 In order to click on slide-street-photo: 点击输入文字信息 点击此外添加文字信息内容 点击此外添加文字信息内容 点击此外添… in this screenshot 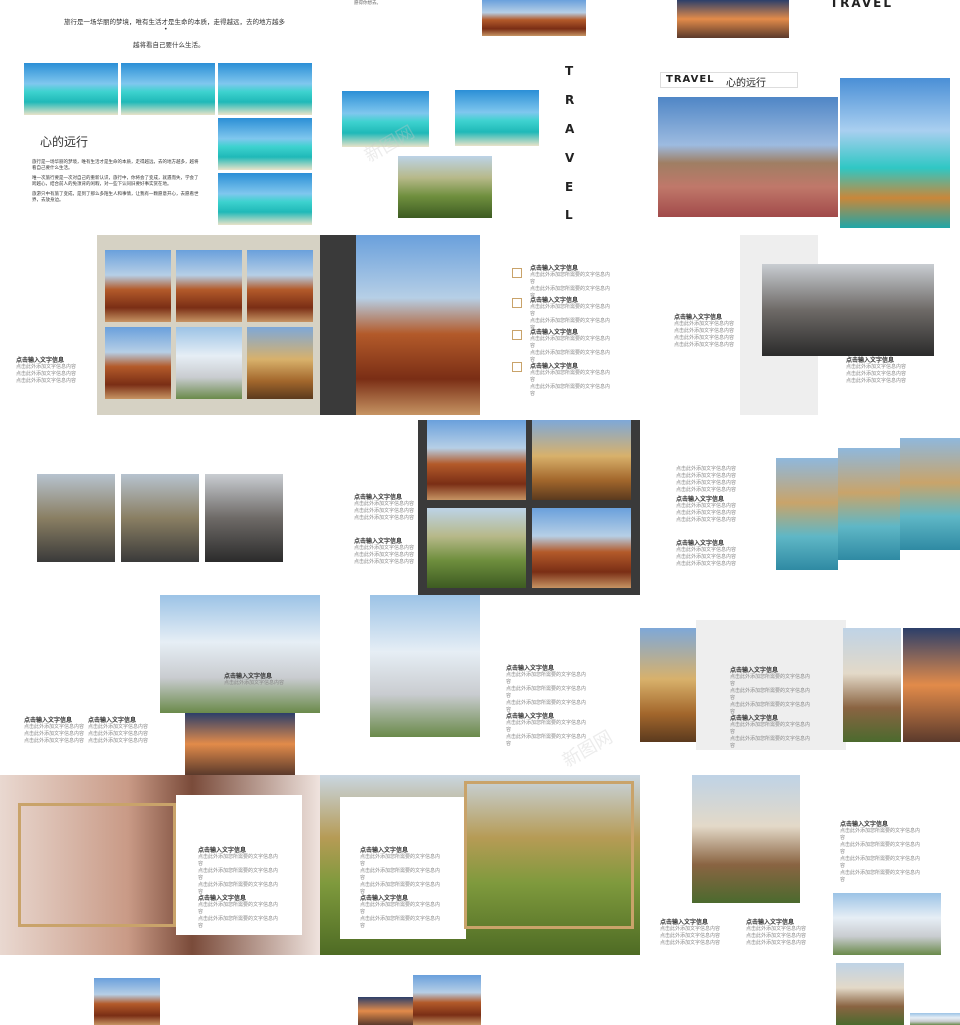, I will do `click(800, 326)`.